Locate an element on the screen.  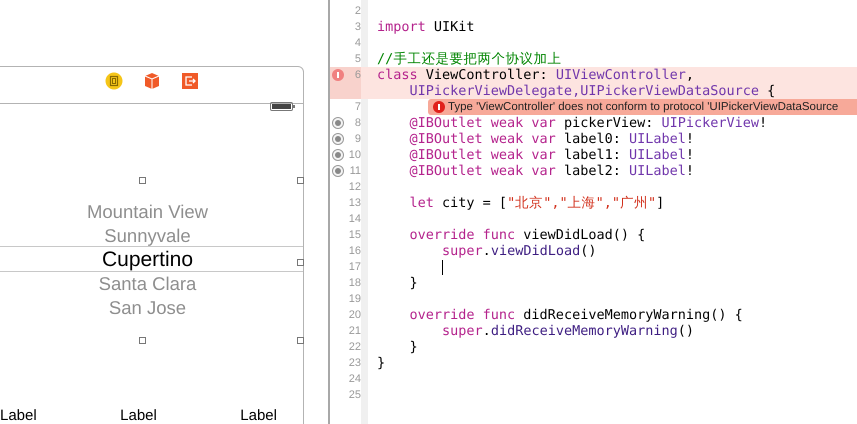
line-number: 21 is located at coordinates (354, 331).